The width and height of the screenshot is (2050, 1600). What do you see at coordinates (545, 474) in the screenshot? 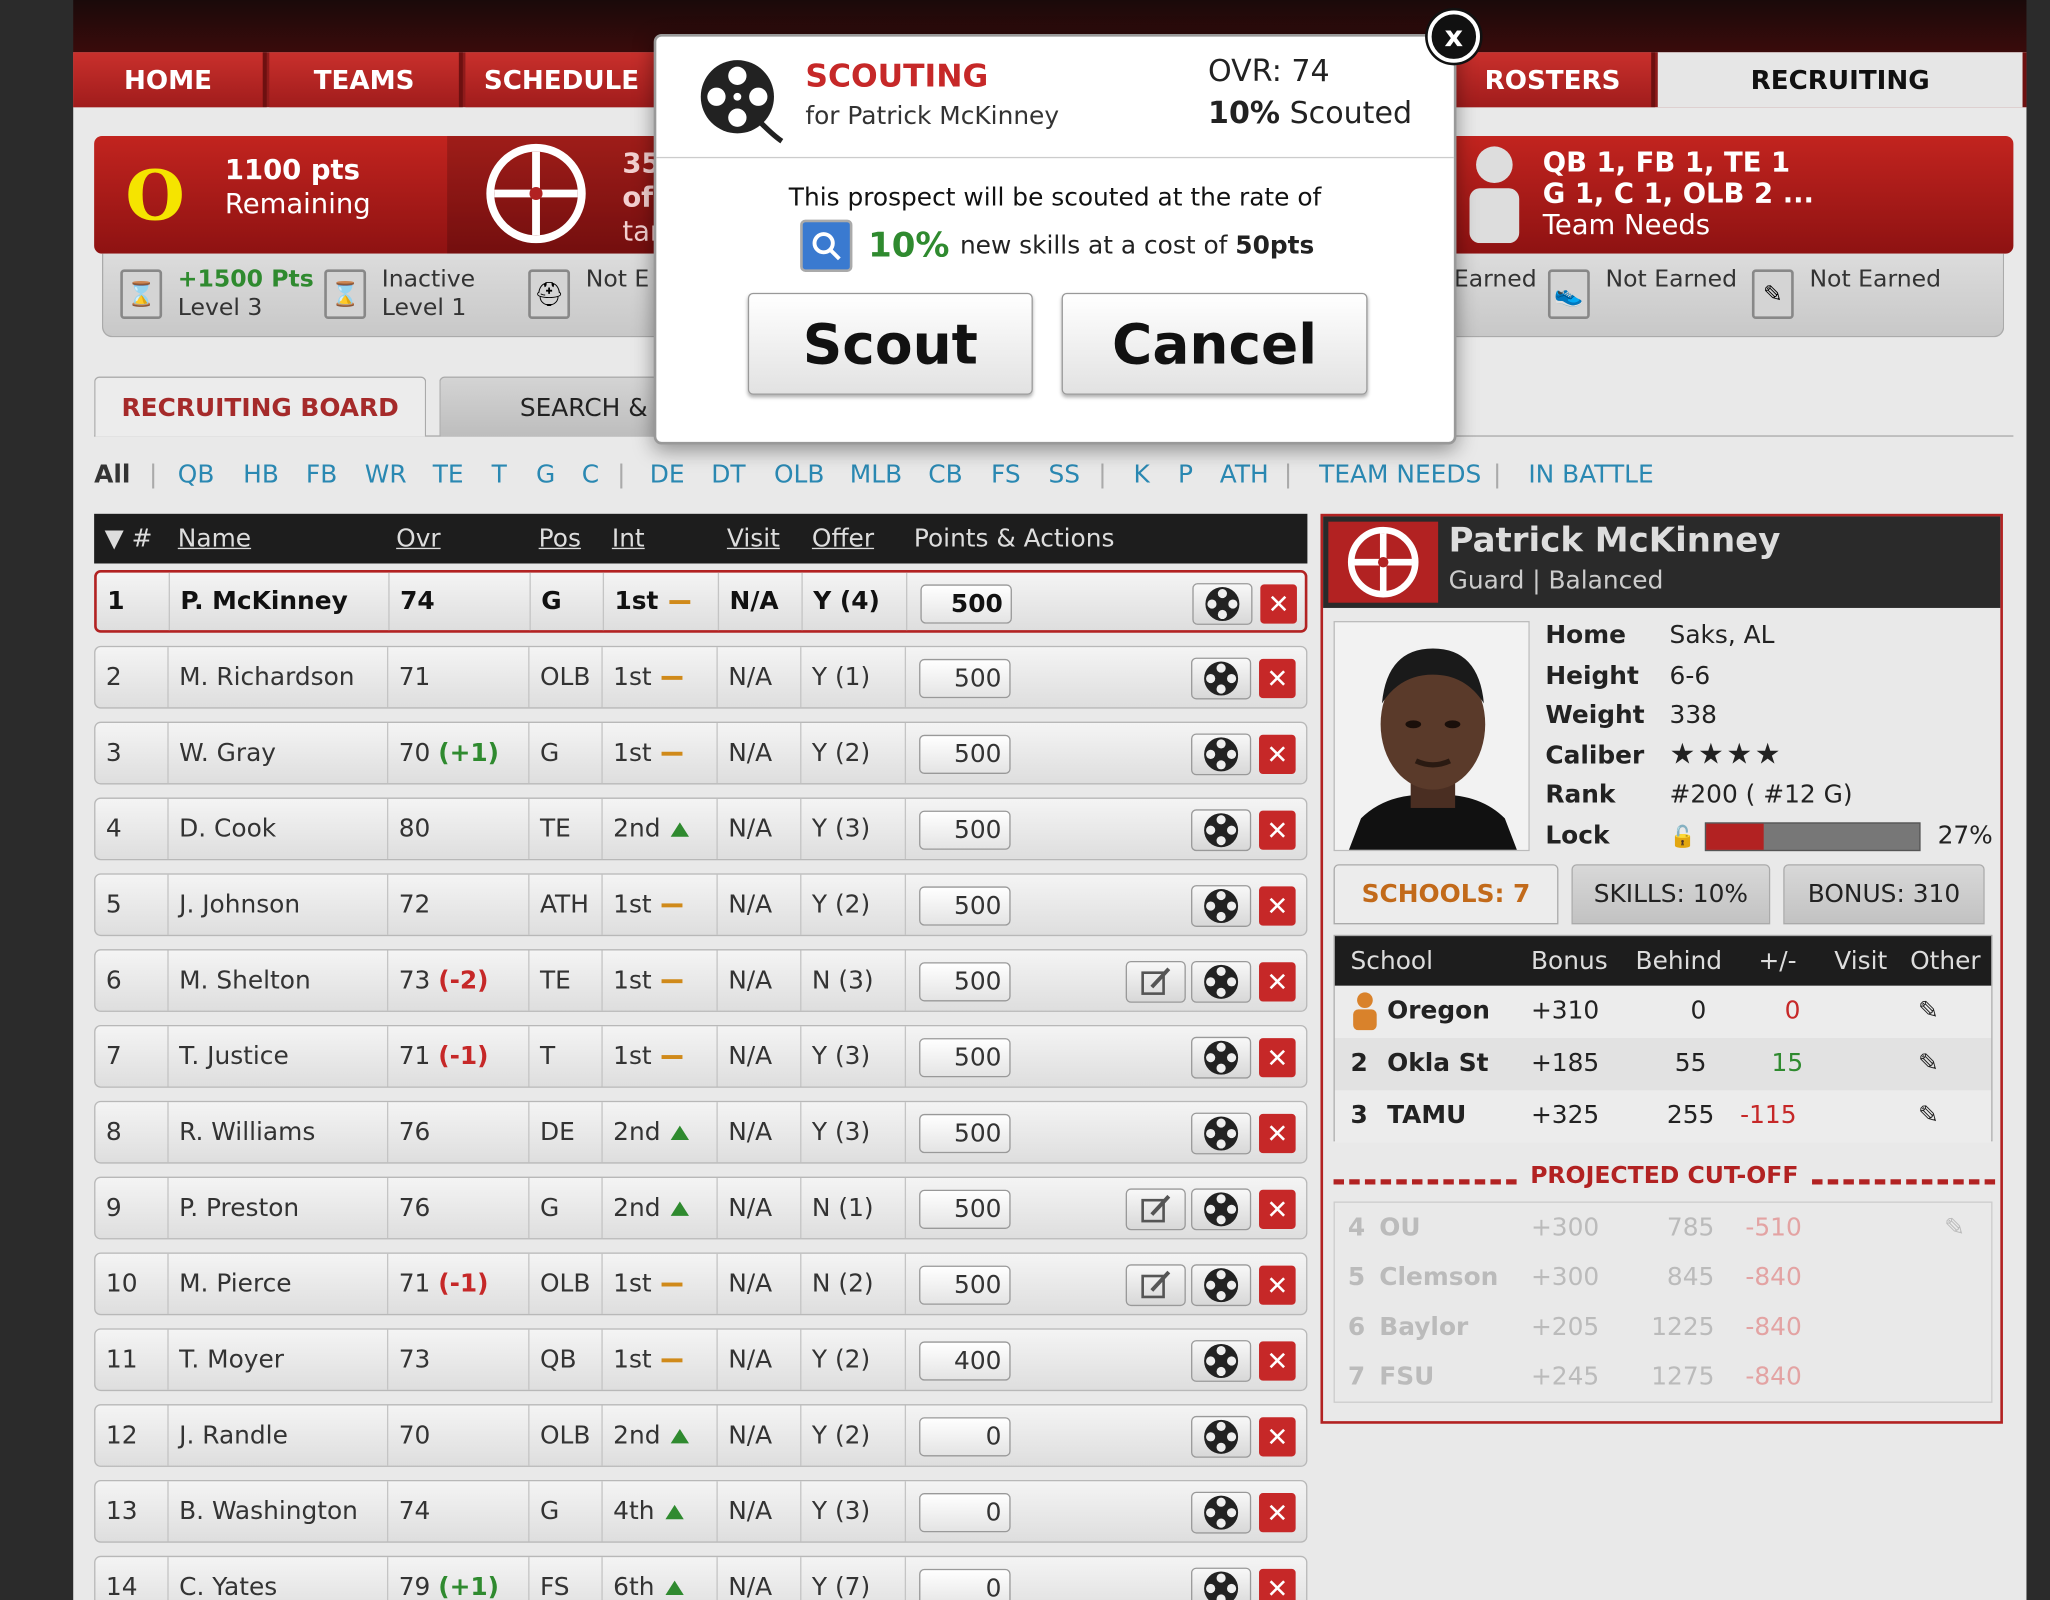
I see `filter-g: G` at bounding box center [545, 474].